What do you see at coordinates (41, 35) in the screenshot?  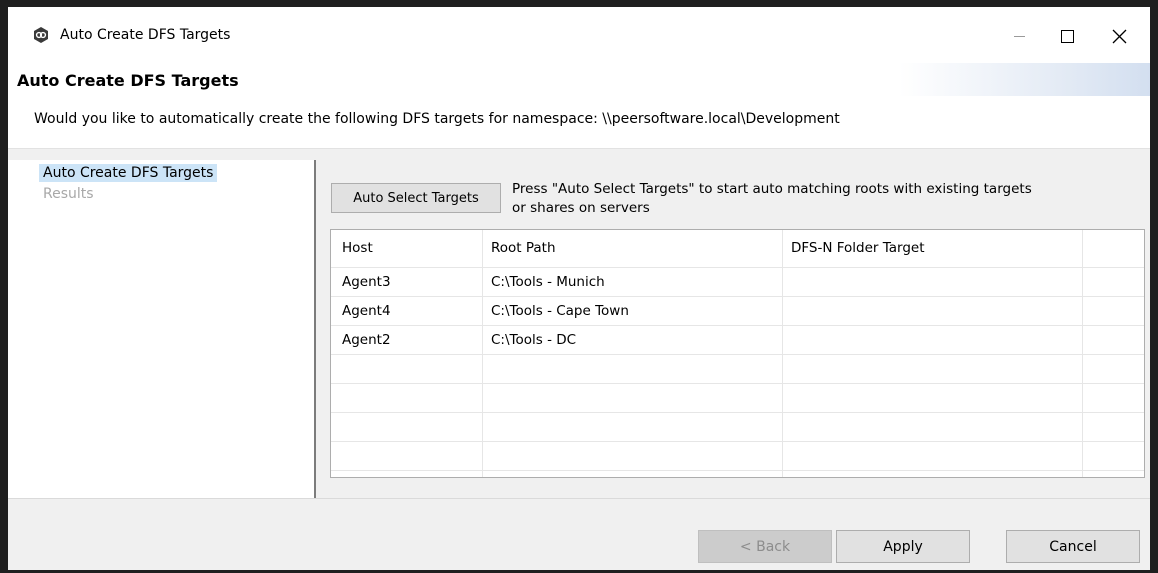 I see `app-icon` at bounding box center [41, 35].